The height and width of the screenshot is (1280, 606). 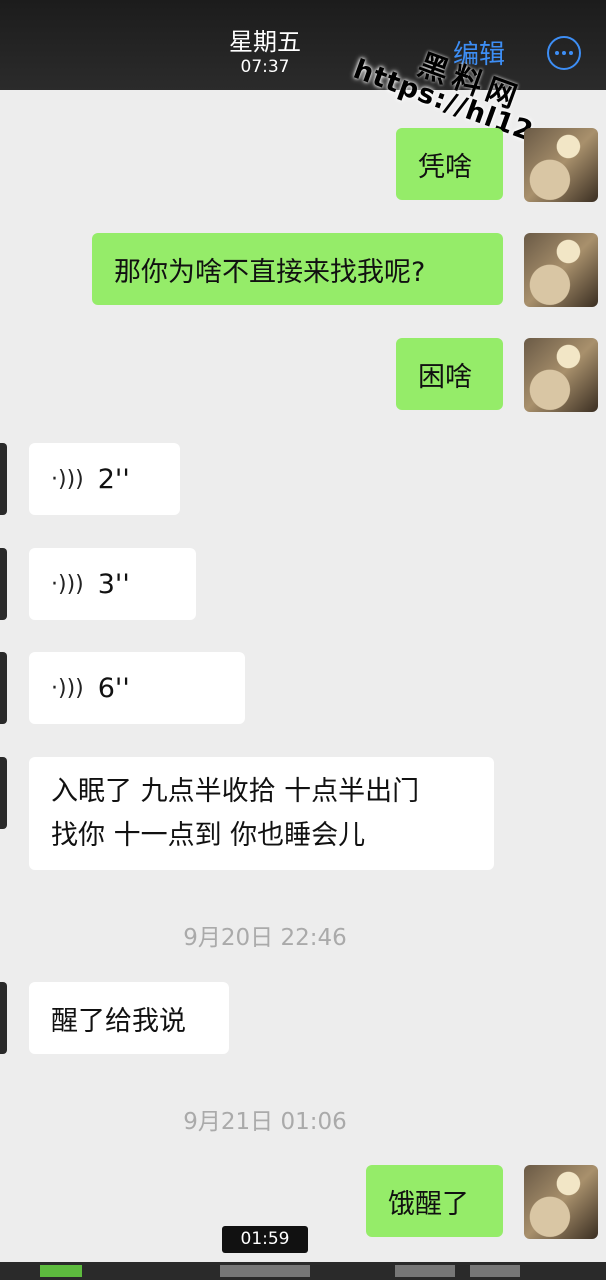 I want to click on outgoing-message: 困啥, so click(x=449, y=374).